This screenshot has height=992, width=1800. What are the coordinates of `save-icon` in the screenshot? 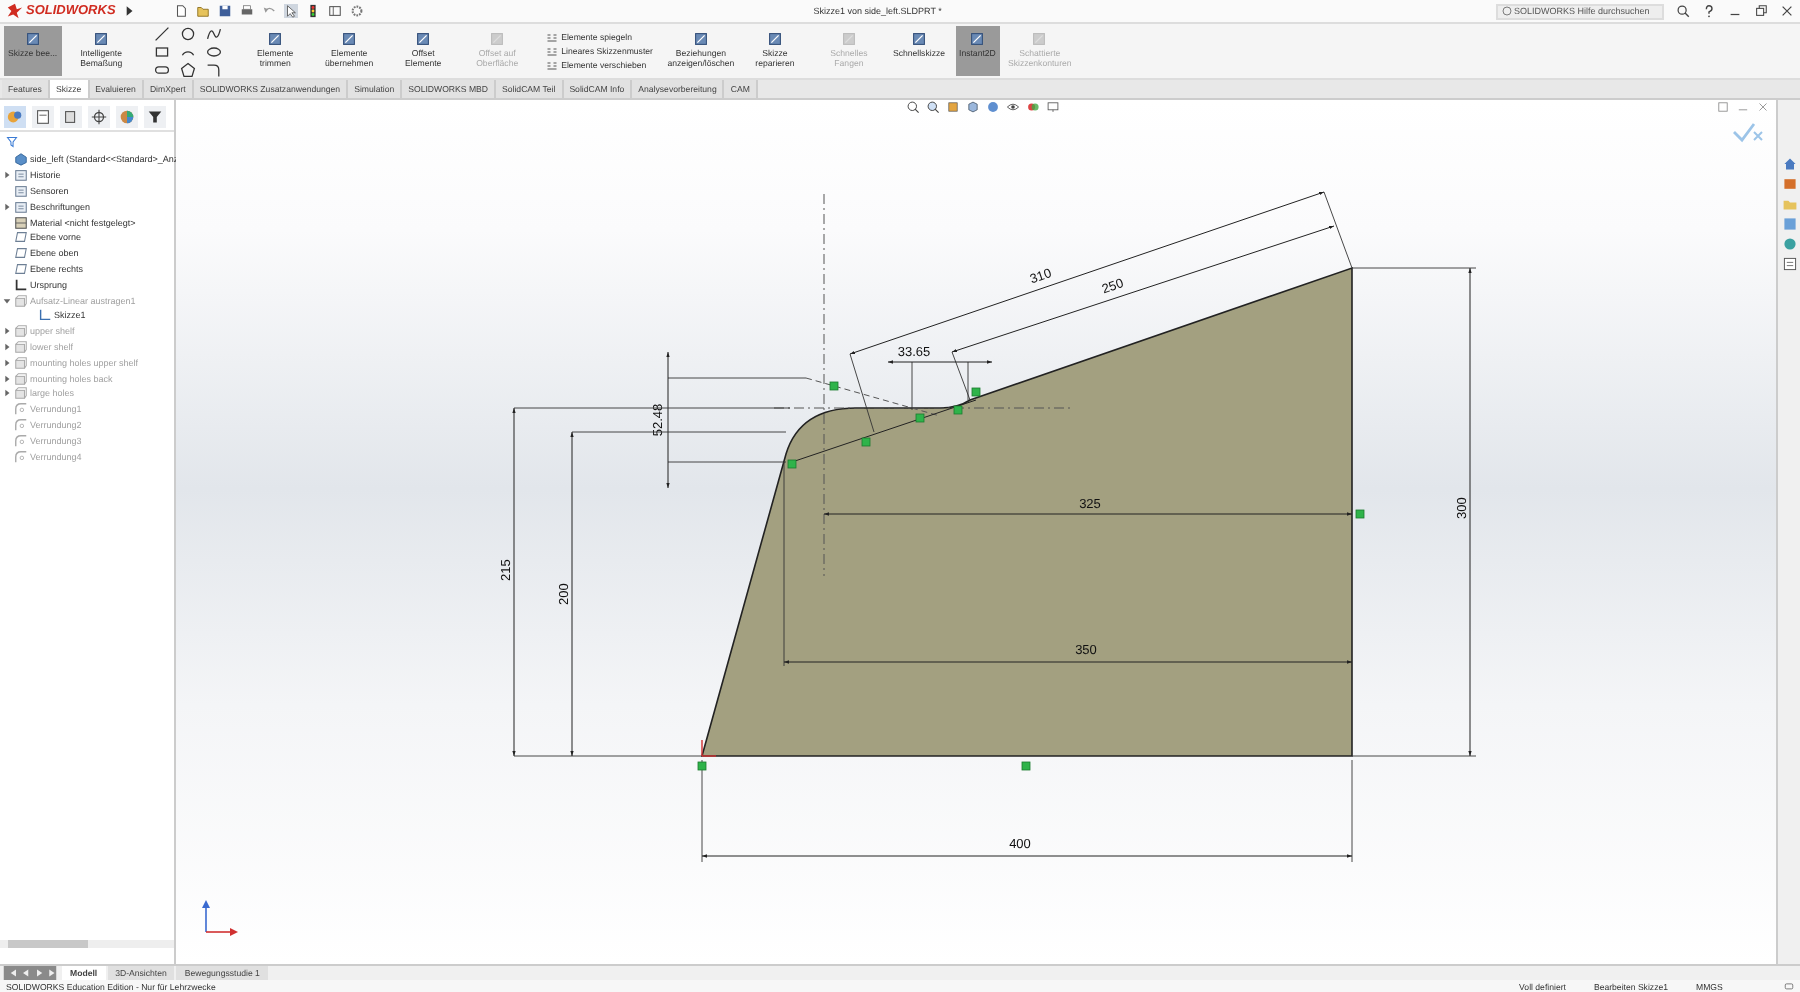 It's located at (224, 11).